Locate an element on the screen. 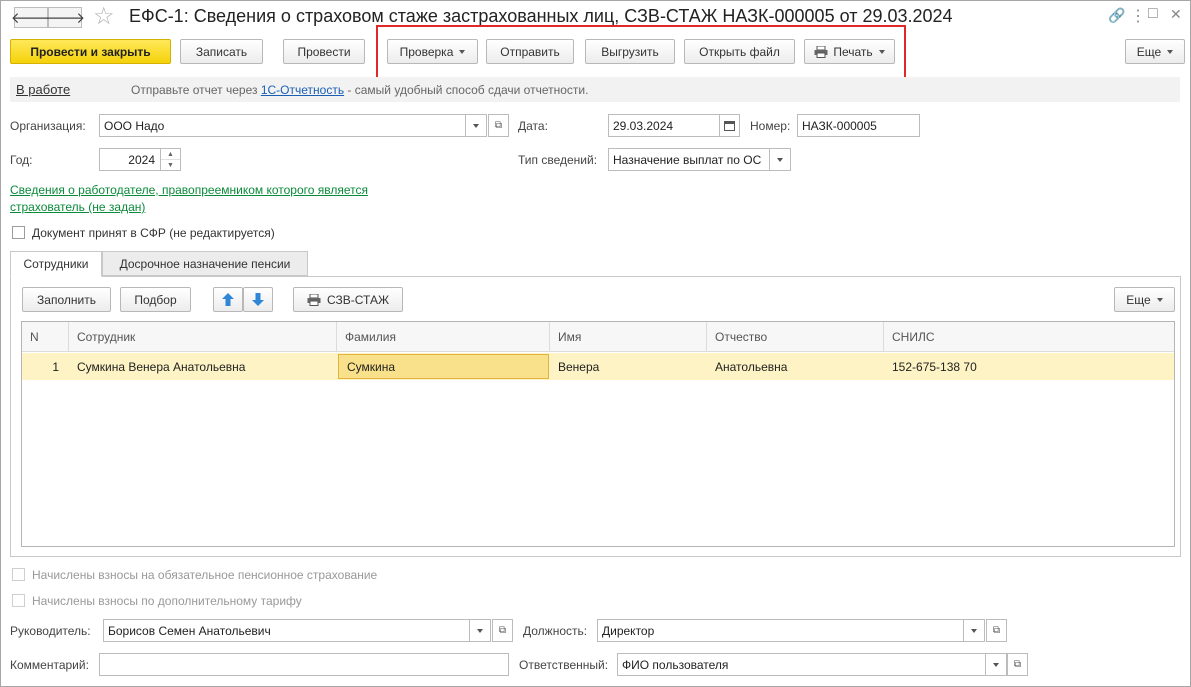 The height and width of the screenshot is (687, 1191). select-button: Подбор is located at coordinates (155, 299).